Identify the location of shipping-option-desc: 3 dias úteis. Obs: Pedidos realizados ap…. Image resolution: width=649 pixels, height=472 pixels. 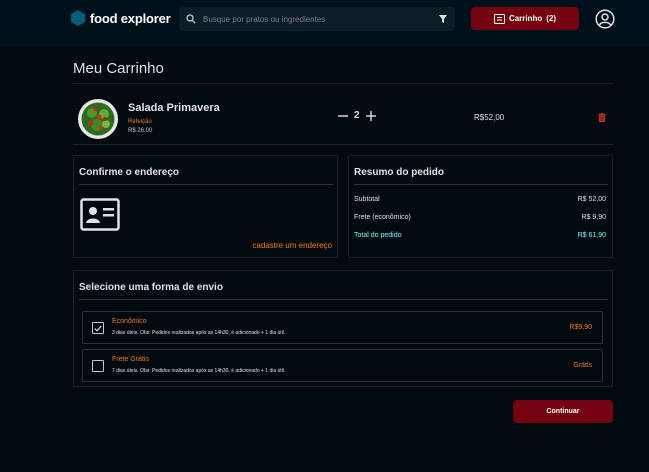
(199, 333).